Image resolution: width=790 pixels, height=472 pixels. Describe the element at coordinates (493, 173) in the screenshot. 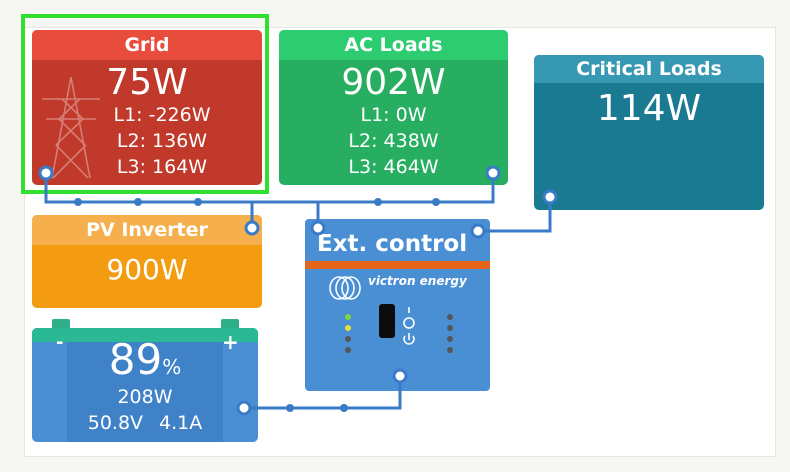

I see `ac-loads-port` at that location.